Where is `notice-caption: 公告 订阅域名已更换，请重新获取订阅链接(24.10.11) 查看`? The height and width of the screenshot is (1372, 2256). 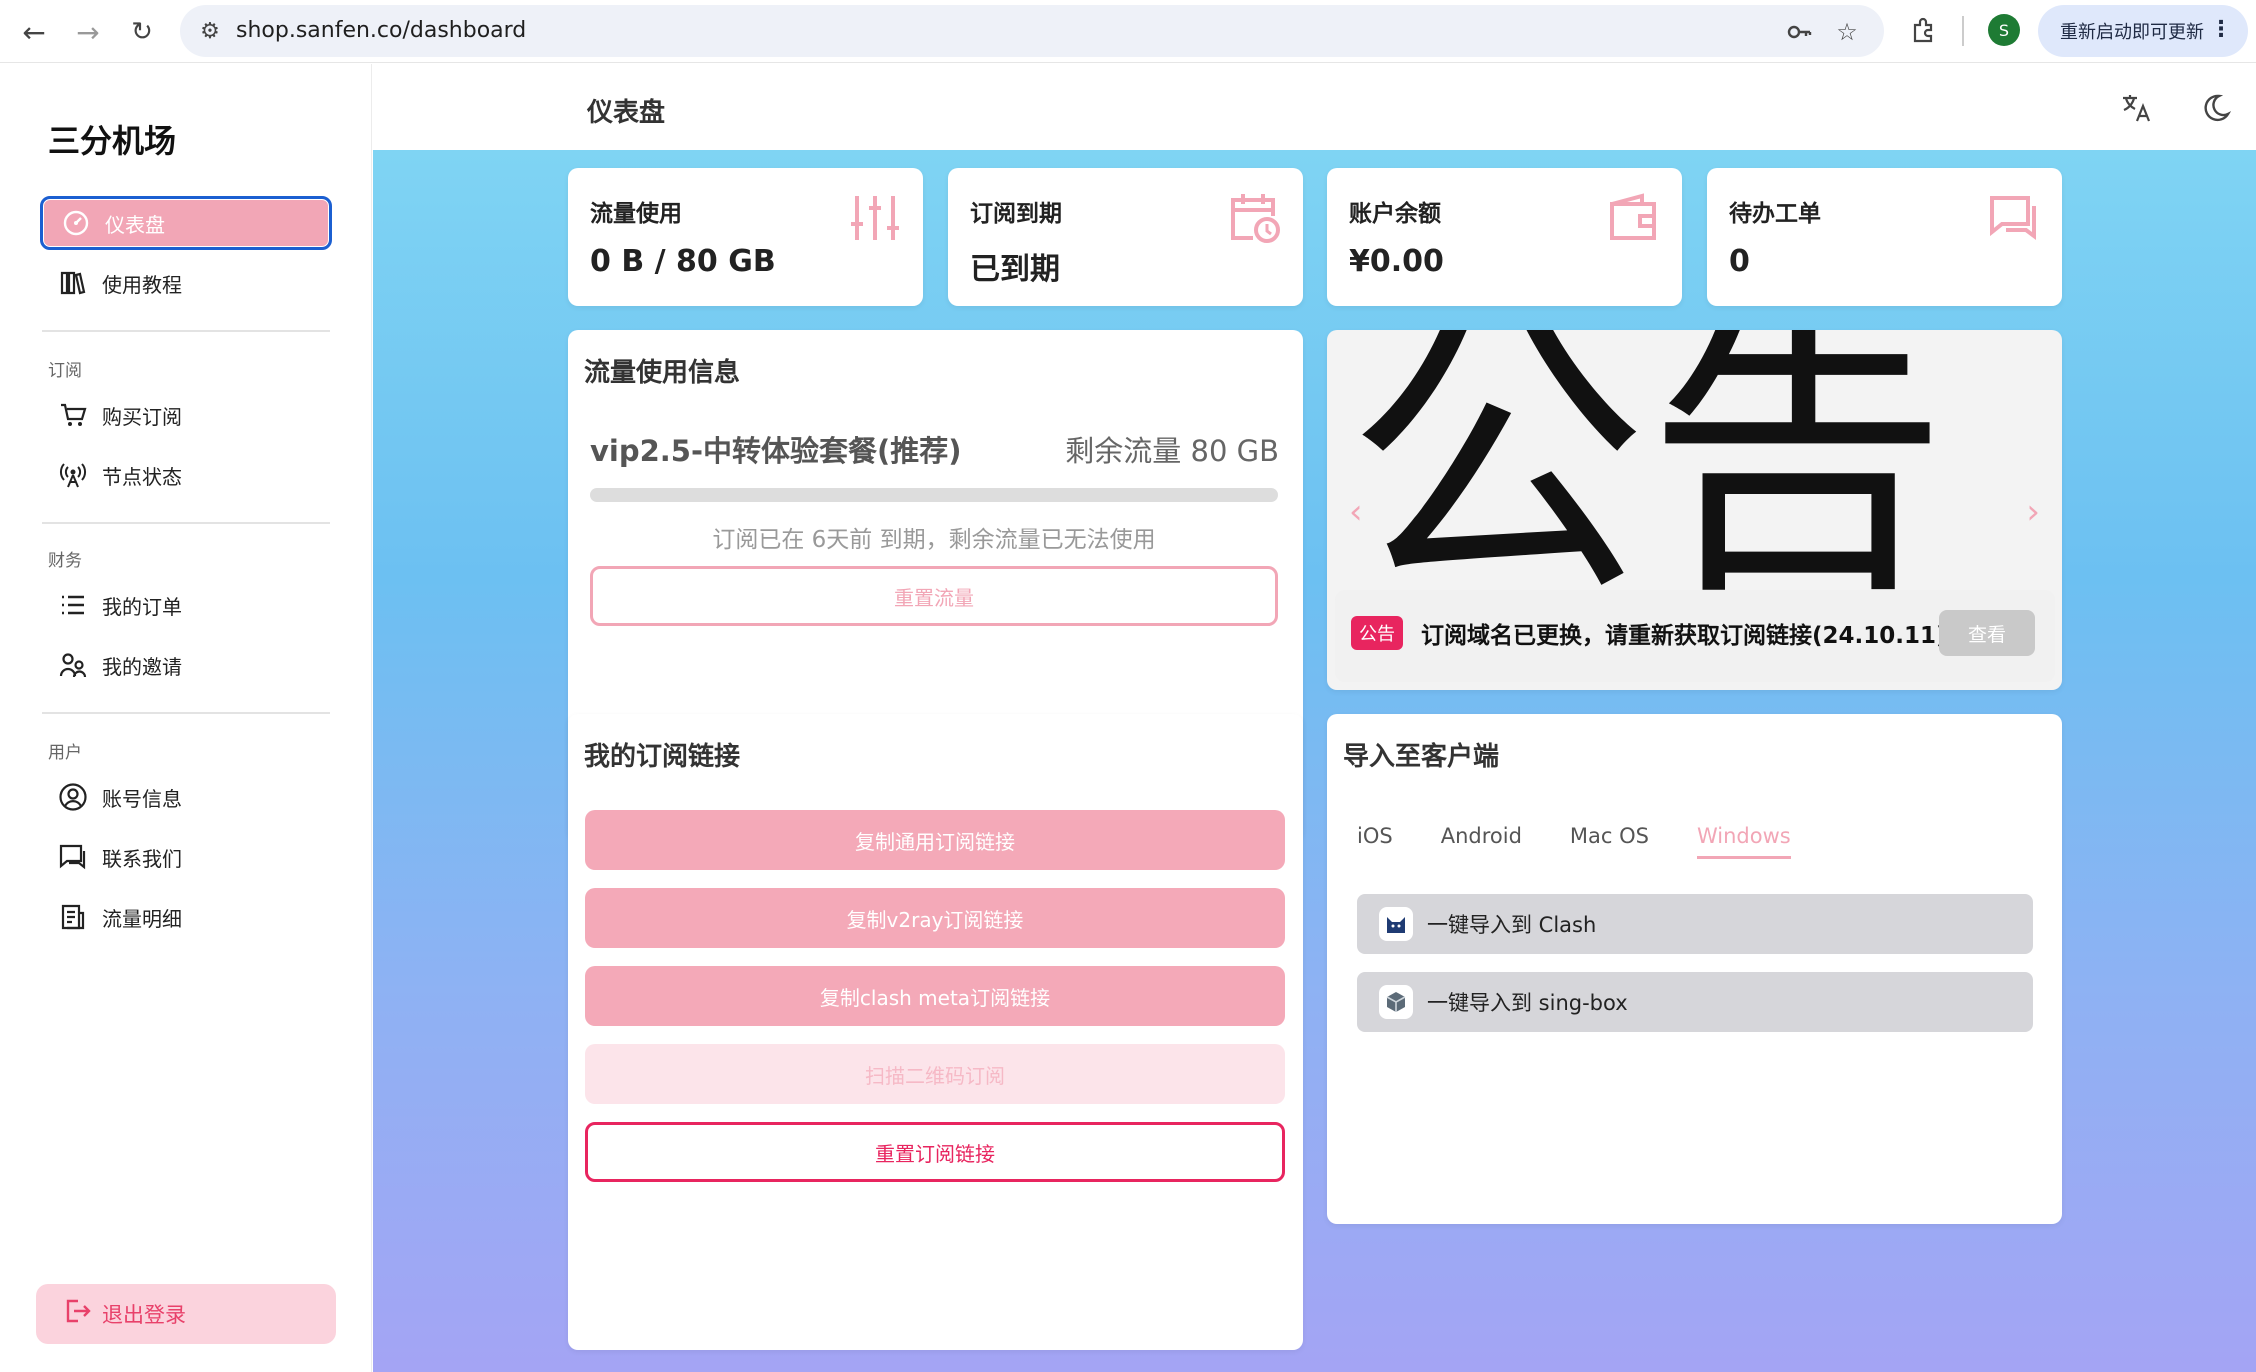 notice-caption: 公告 订阅域名已更换，请重新获取订阅链接(24.10.11) 查看 is located at coordinates (1695, 636).